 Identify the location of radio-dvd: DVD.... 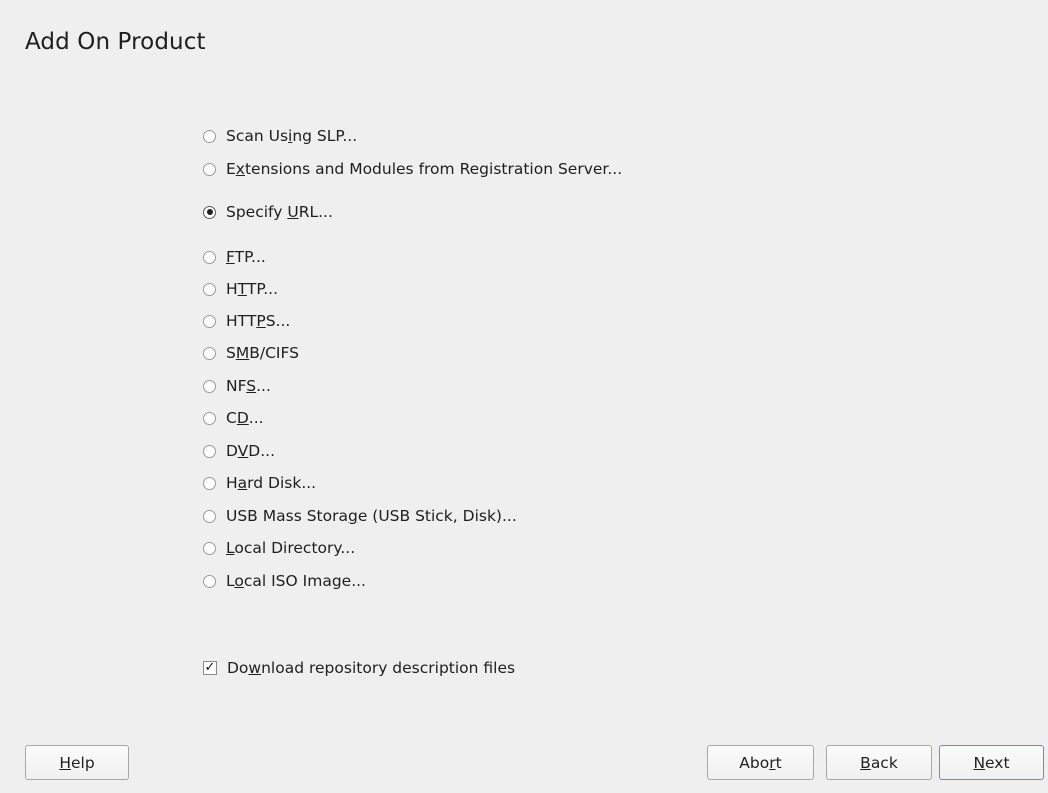
(239, 451).